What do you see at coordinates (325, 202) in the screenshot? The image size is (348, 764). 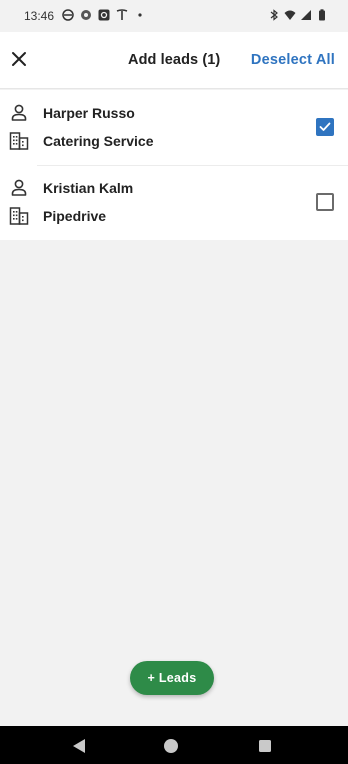 I see `lead-checkbox-unchecked` at bounding box center [325, 202].